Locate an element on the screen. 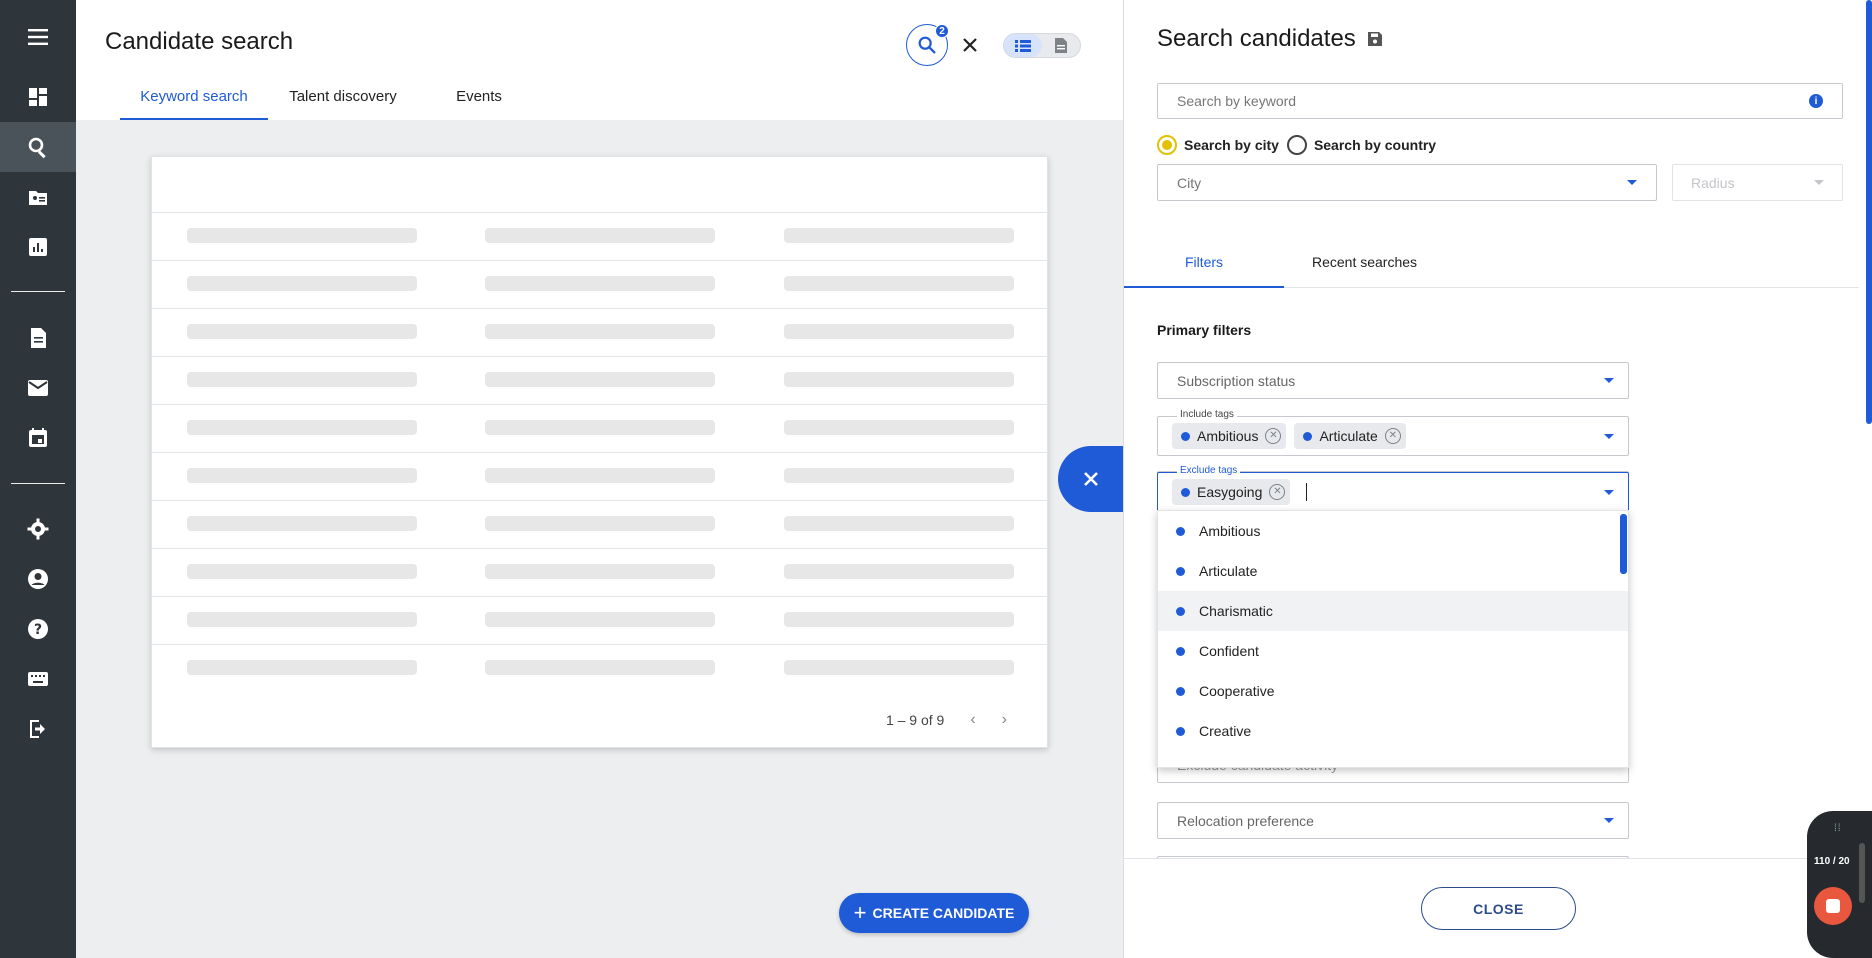 This screenshot has width=1872, height=958. mail-icon is located at coordinates (38, 388).